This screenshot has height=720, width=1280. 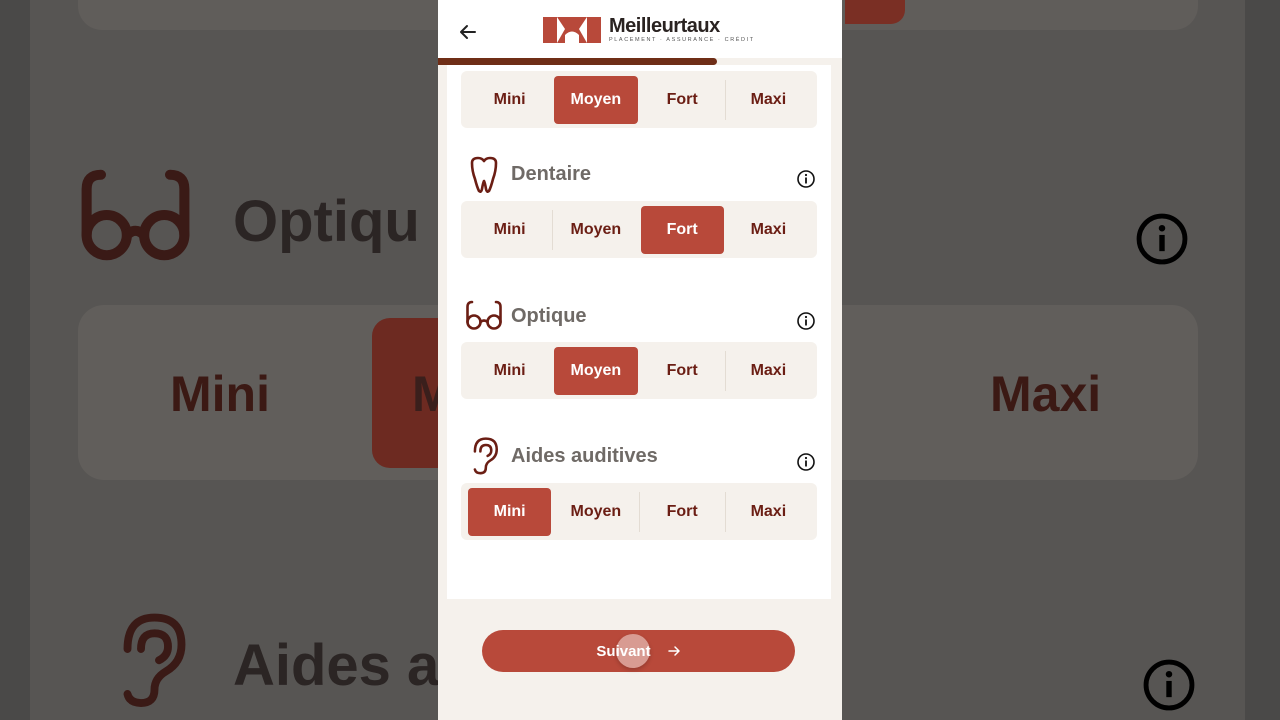 What do you see at coordinates (639, 370) in the screenshot?
I see `level-selector-optique: Mini Moyen Fort Maxi` at bounding box center [639, 370].